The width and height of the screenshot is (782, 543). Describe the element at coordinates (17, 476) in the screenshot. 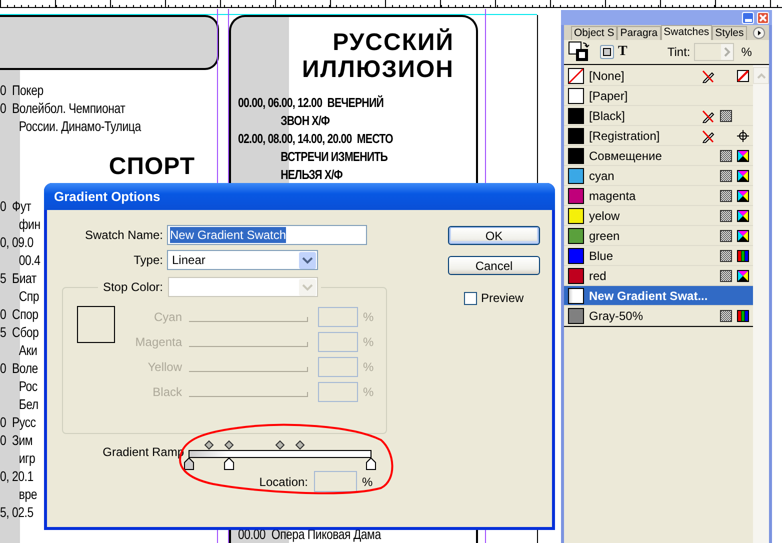

I see `schedule-line: 0, 20.1` at that location.